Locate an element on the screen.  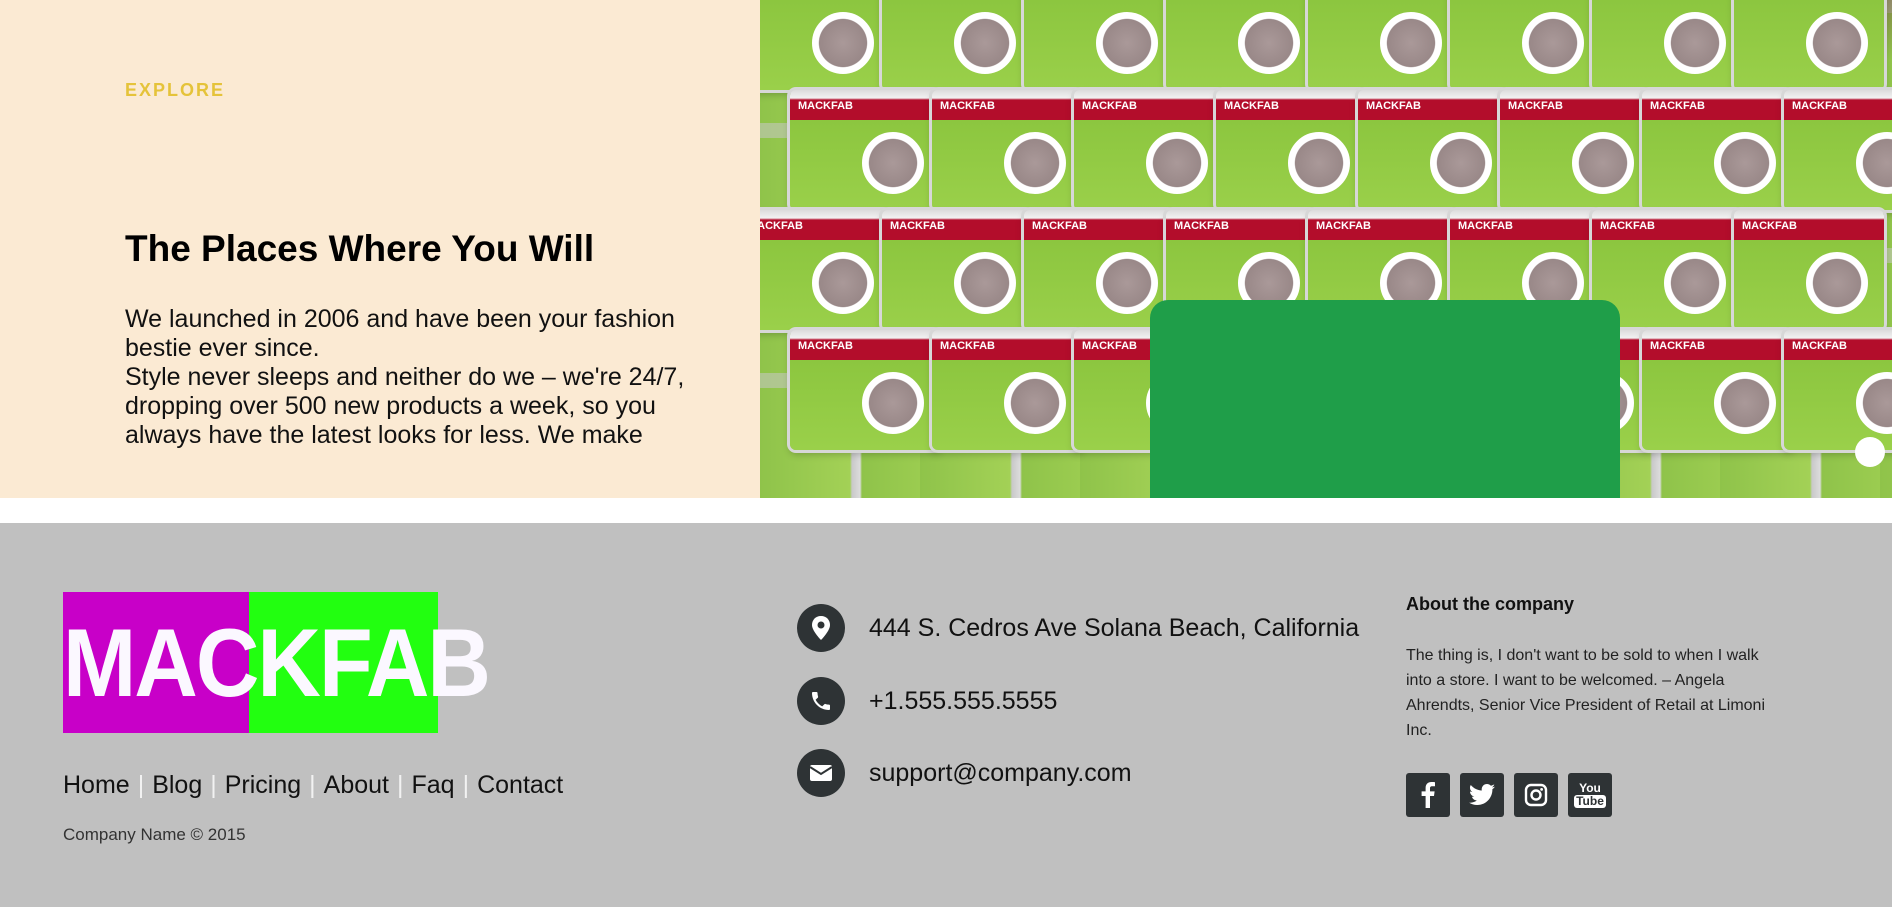
nav-link-about: About is located at coordinates (356, 785).